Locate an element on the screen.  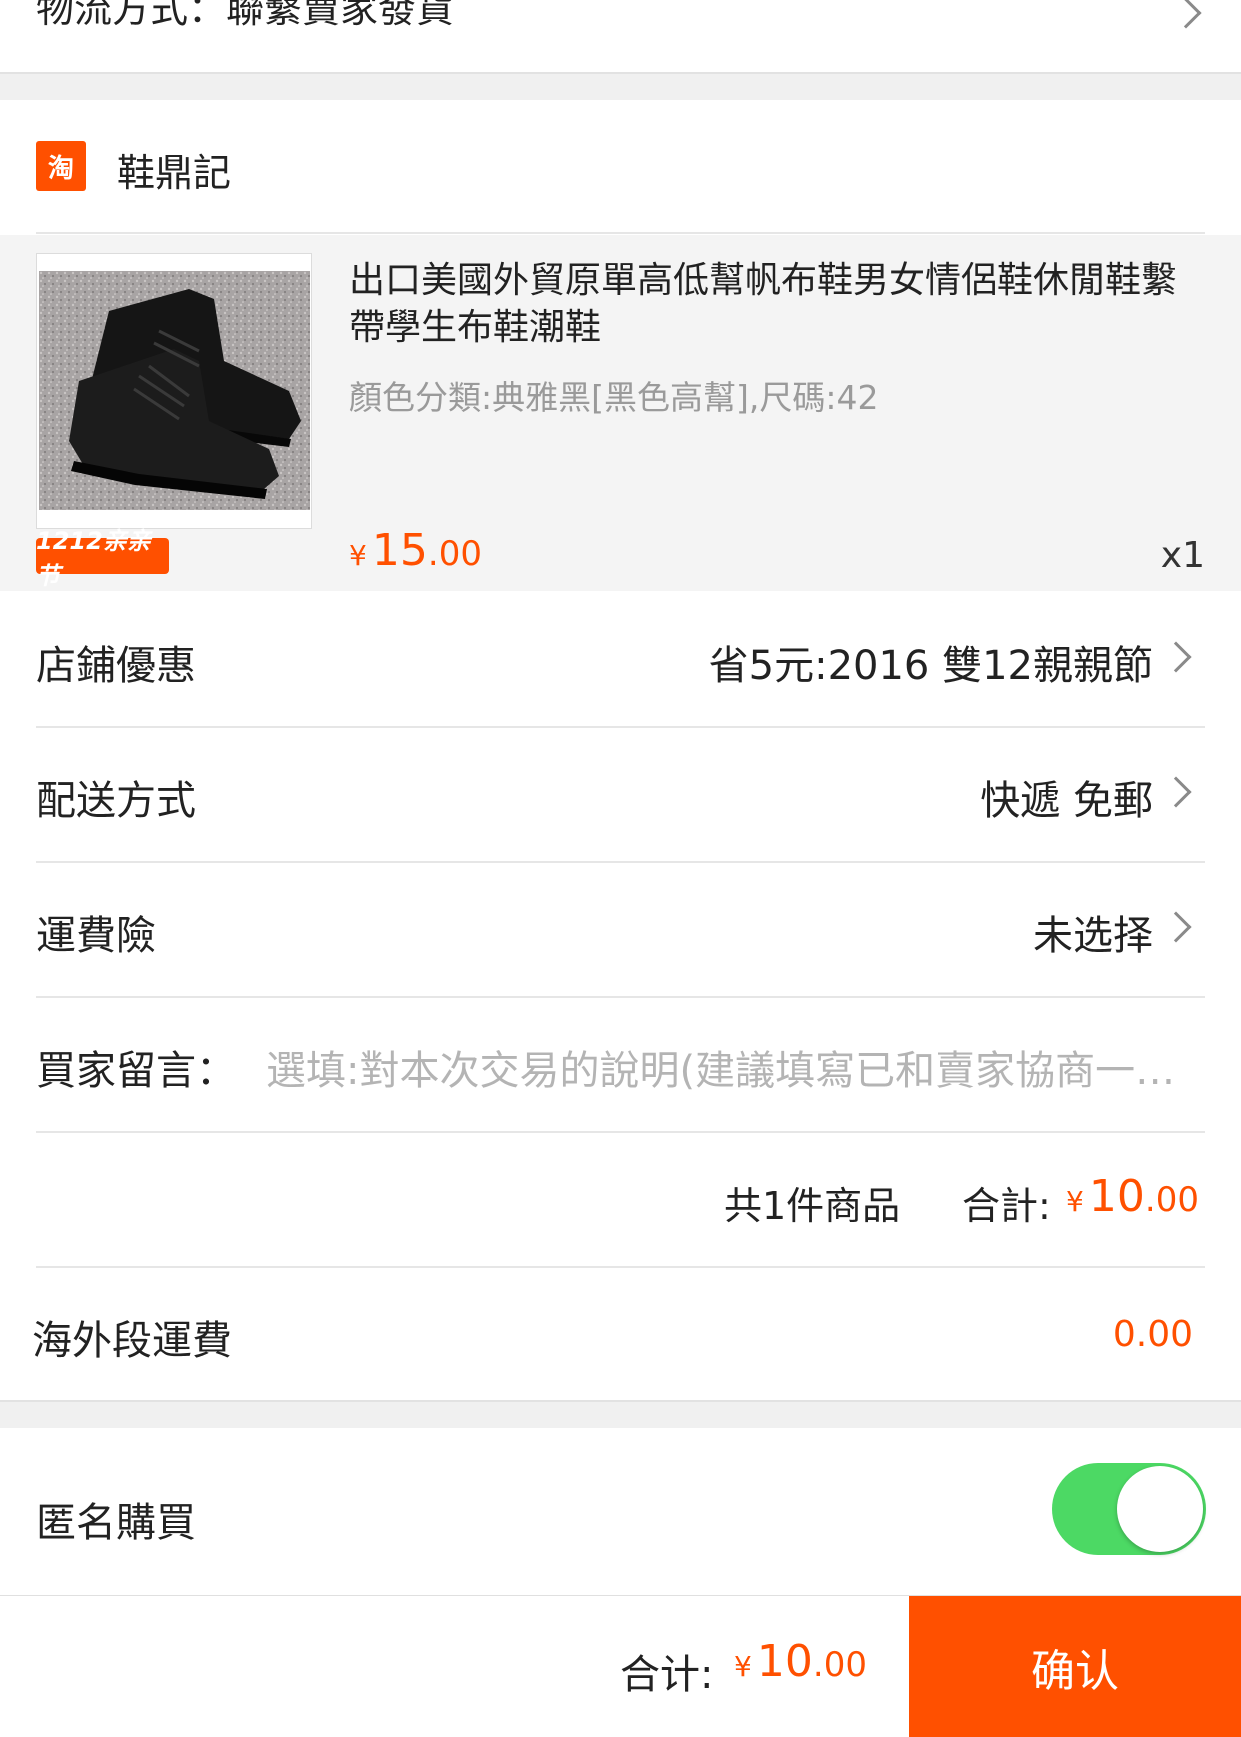
delivery-method-row: 配送方式 快遞 免郵 is located at coordinates (620, 793).